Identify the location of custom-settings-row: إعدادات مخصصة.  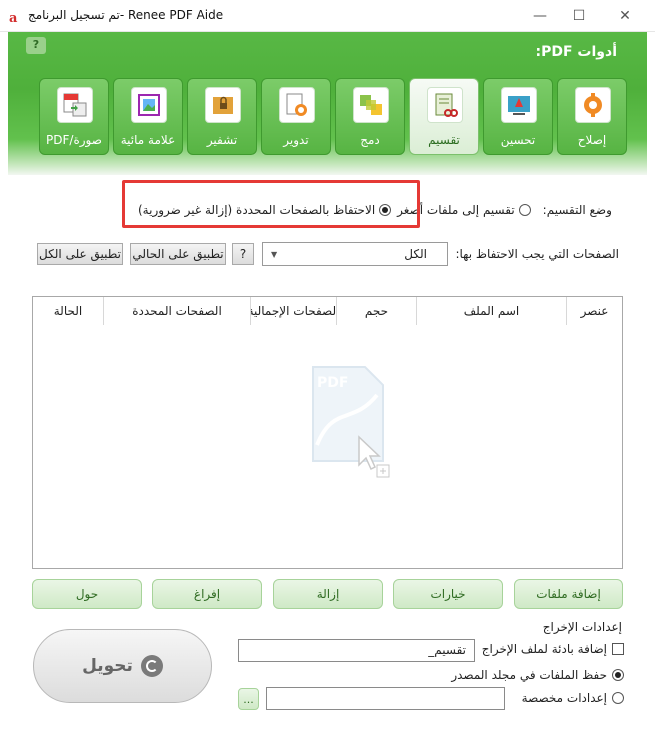
(573, 698).